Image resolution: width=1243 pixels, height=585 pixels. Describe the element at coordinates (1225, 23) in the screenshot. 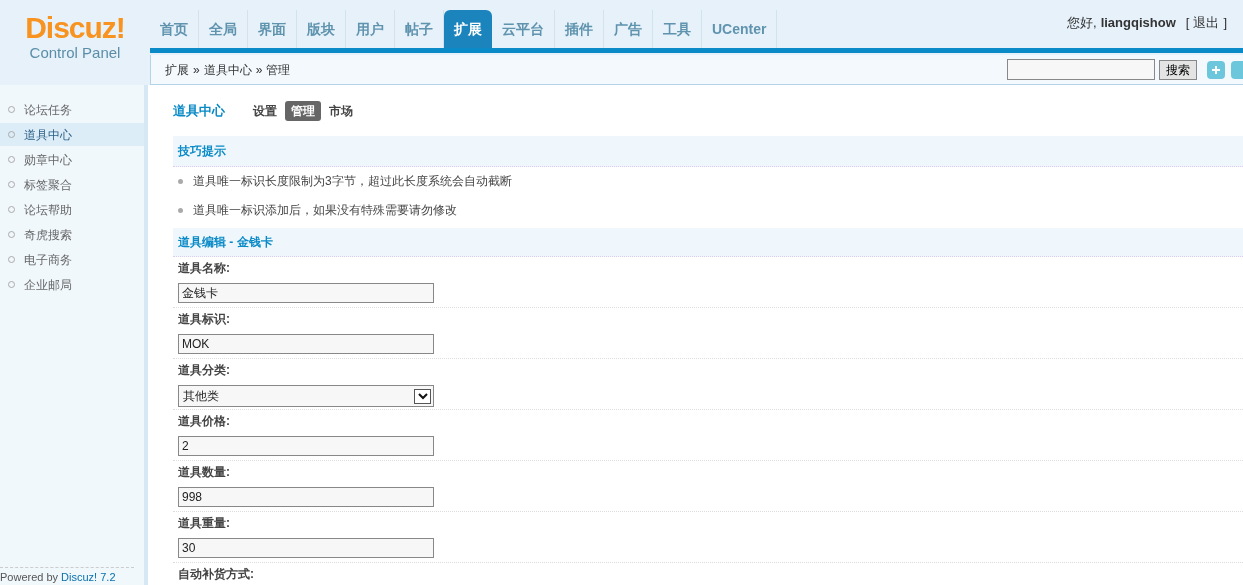

I see `bracket-text: ]` at that location.